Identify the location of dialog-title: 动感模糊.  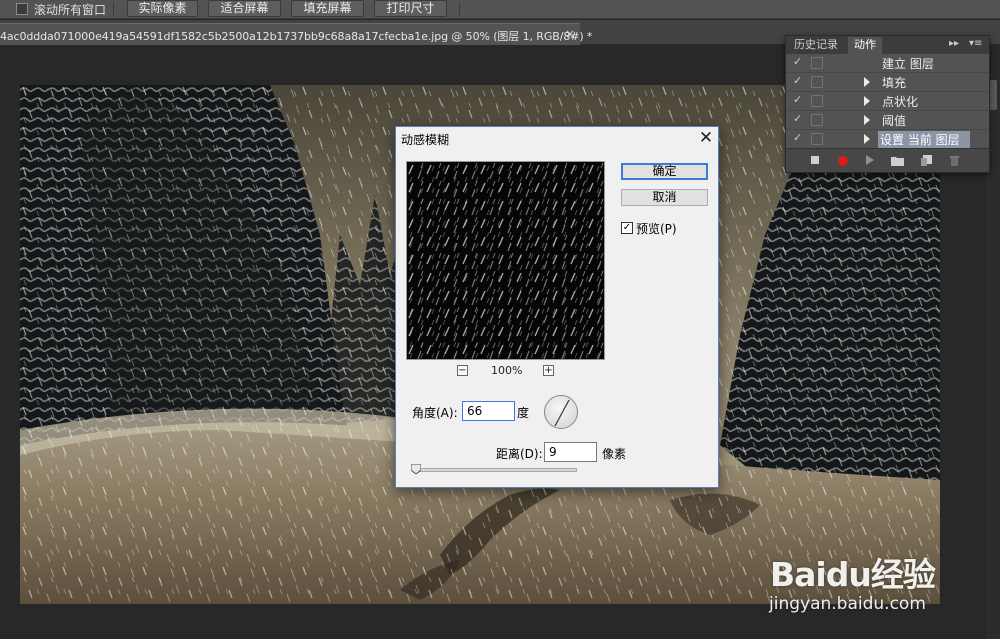
(425, 140).